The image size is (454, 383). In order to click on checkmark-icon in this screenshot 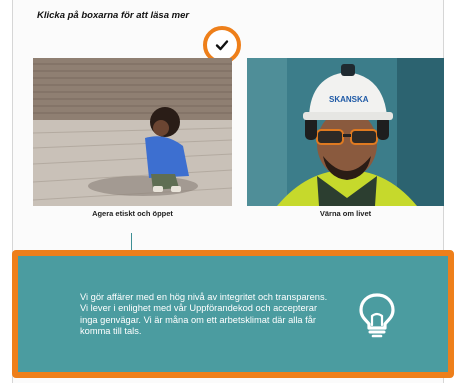, I will do `click(222, 45)`.